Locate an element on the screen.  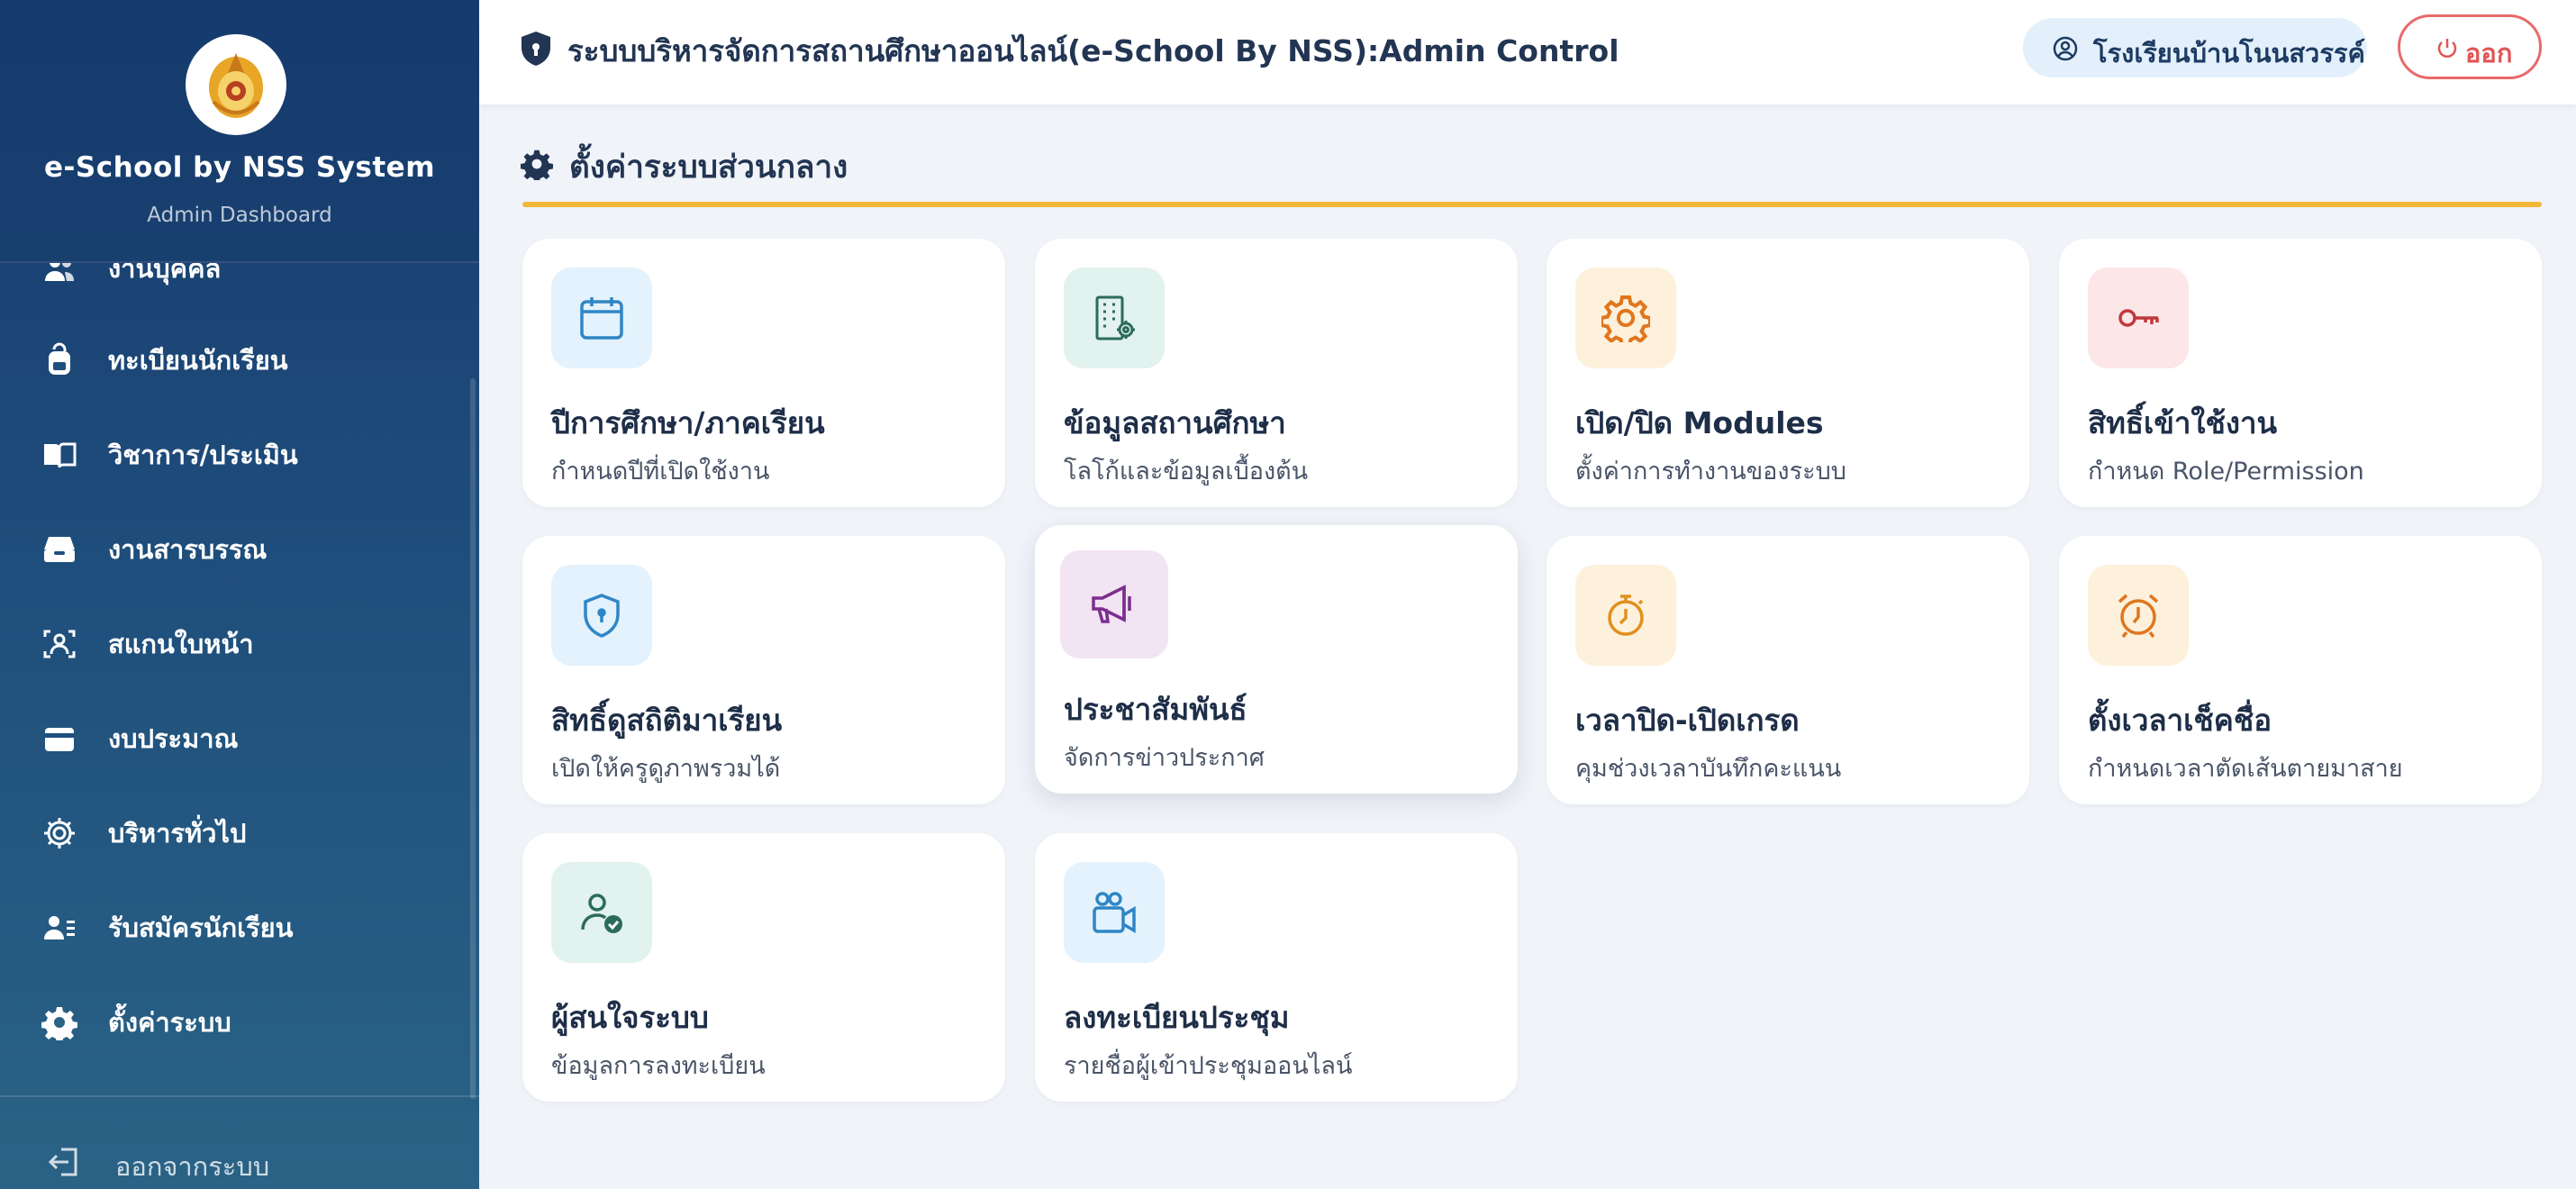
wallet-icon is located at coordinates (60, 738).